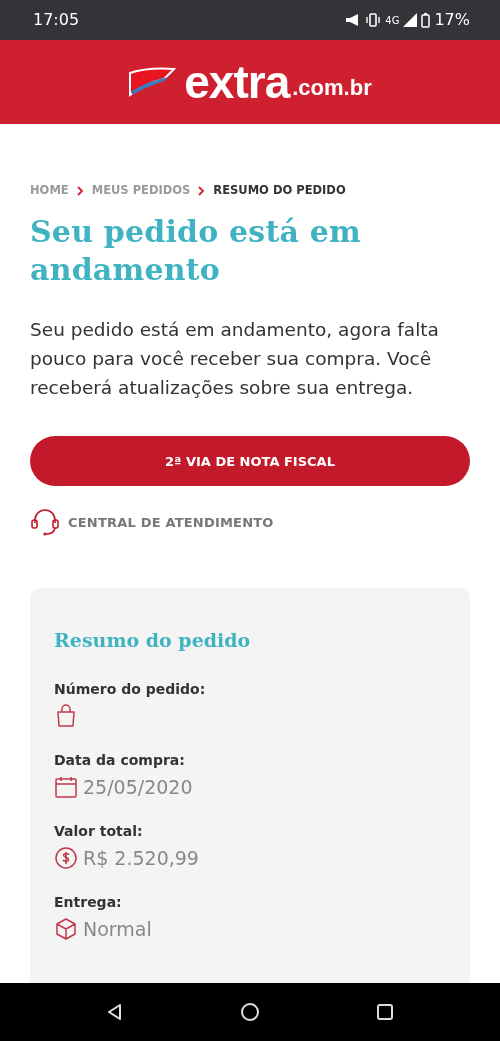 This screenshot has width=500, height=1041. Describe the element at coordinates (250, 461) in the screenshot. I see `invoice-button: 2ª VIA DE NOTA FISCAL` at that location.